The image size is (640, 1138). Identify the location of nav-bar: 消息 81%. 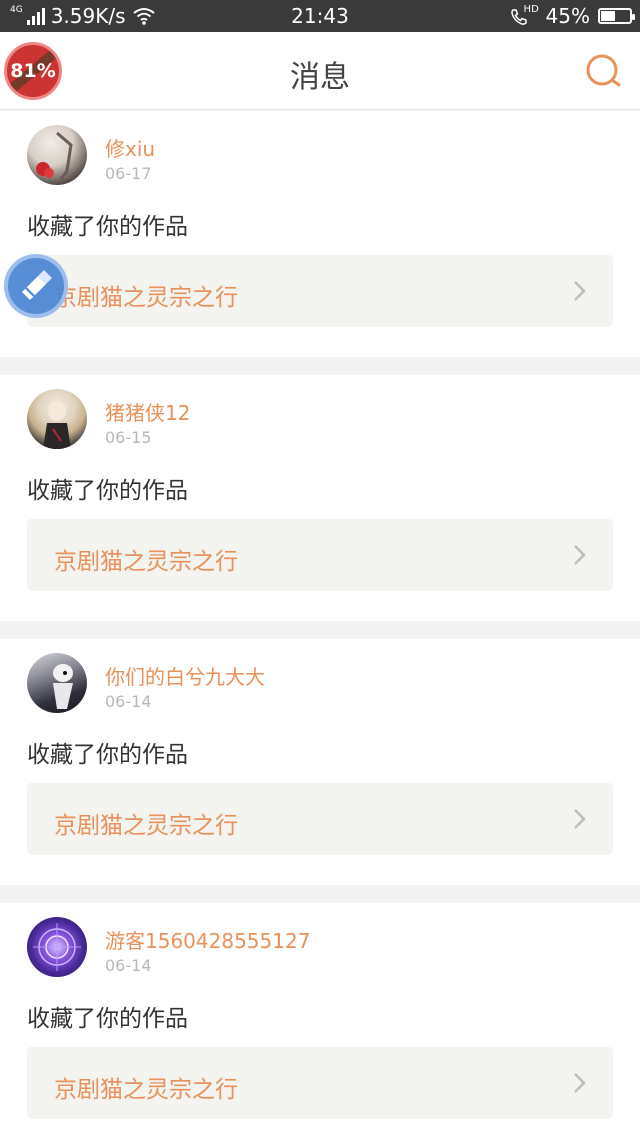
(320, 71).